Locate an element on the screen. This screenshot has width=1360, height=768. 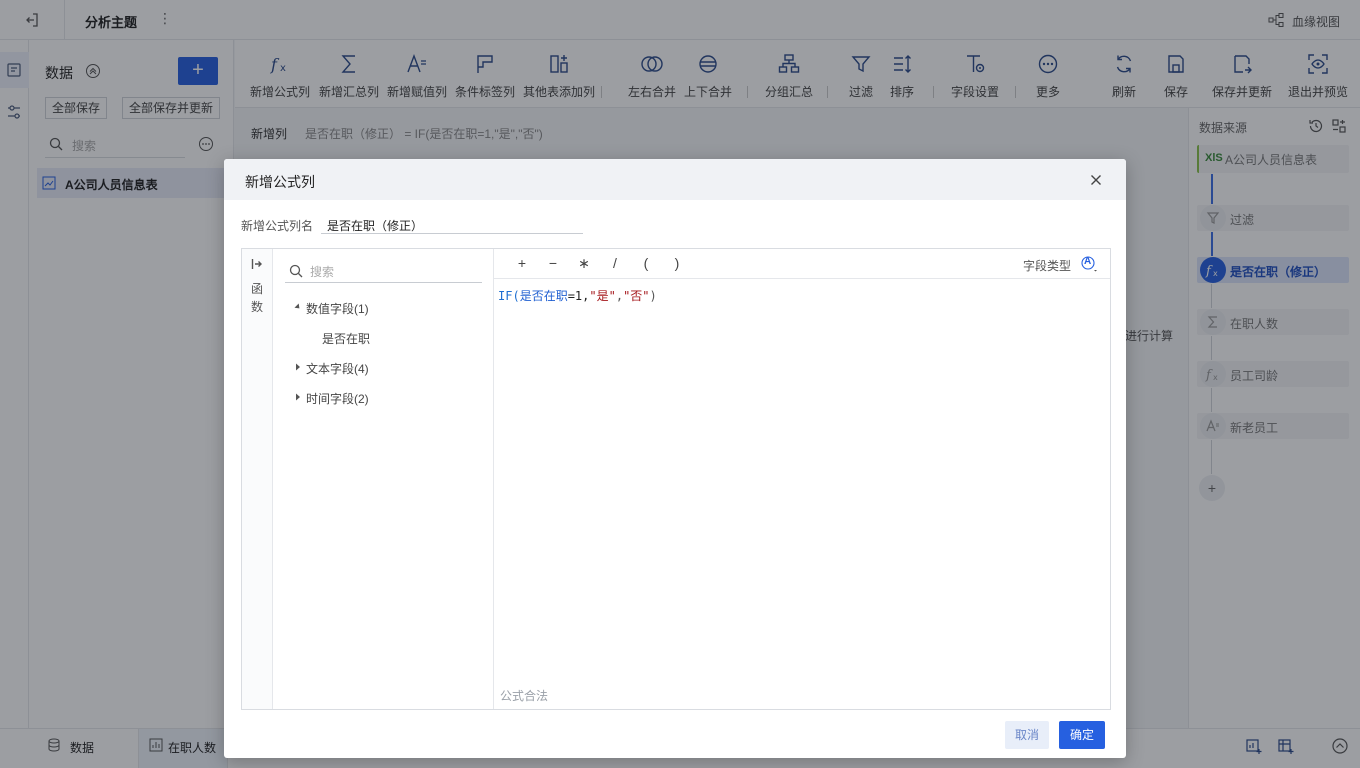
tree-node-numeric: 数值字段(1) is located at coordinates (383, 308).